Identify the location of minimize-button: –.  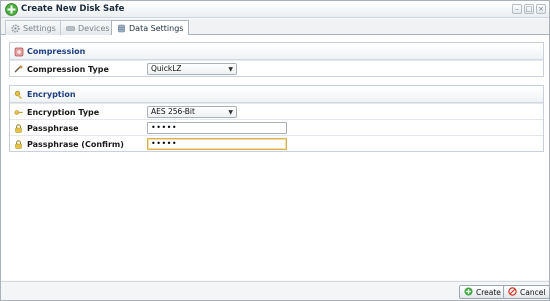
(517, 9).